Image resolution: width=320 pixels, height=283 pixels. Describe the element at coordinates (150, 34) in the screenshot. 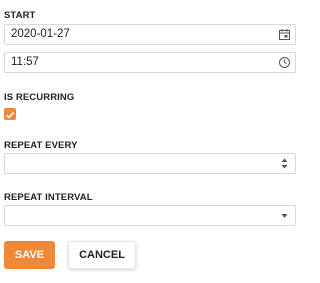

I see `start-date-field: 2020-01-27` at that location.